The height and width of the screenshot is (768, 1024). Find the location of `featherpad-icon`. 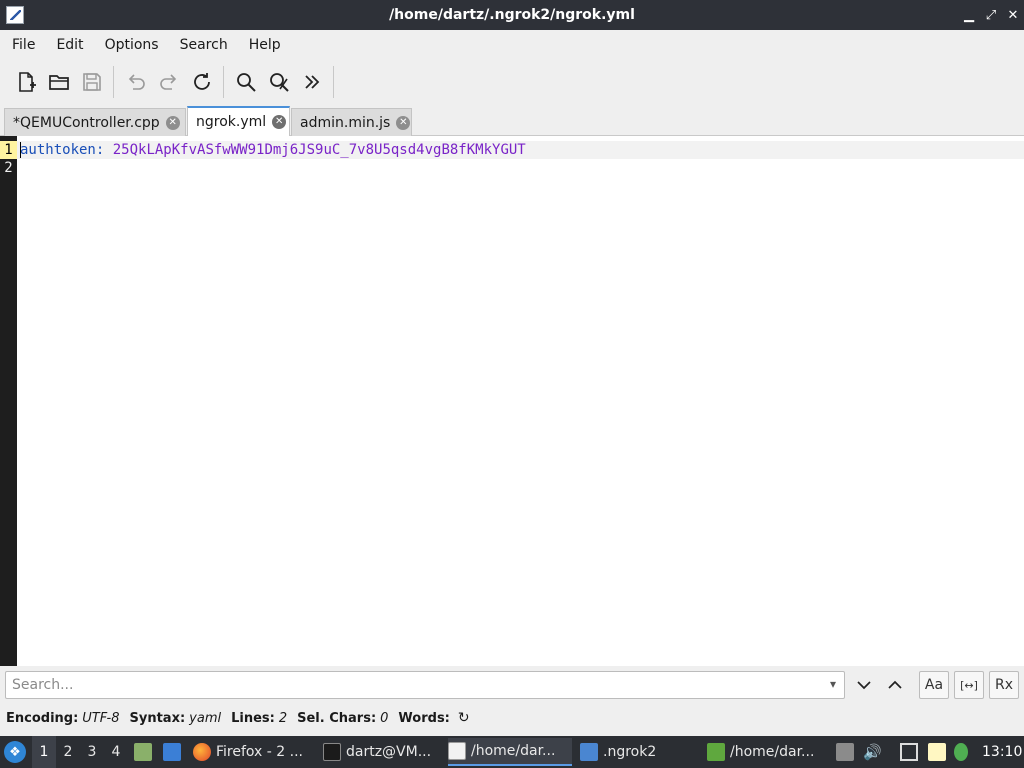

featherpad-icon is located at coordinates (457, 751).